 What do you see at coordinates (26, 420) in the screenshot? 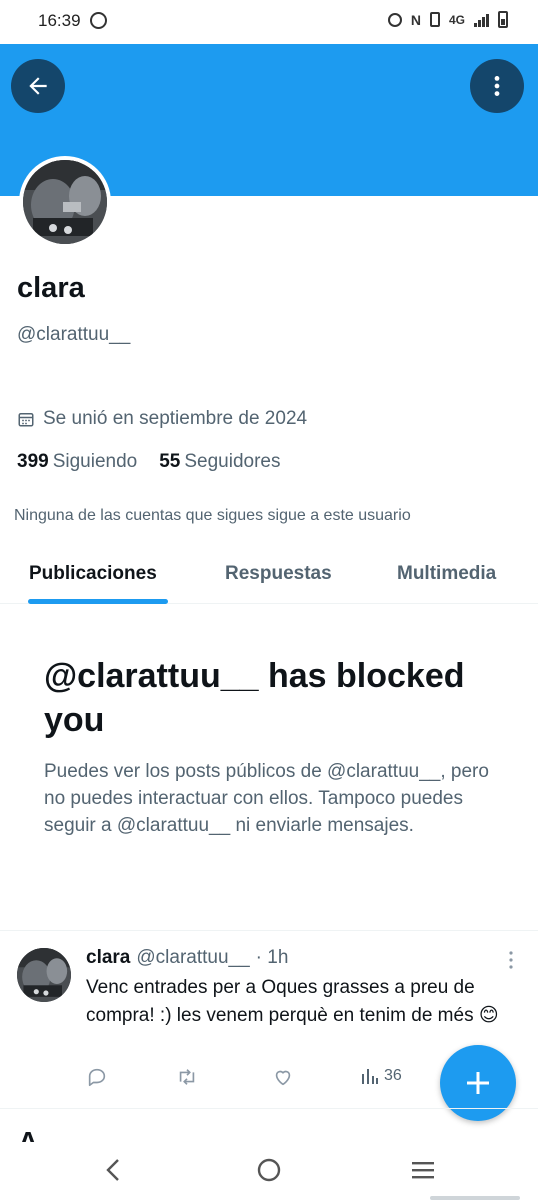
I see `calendar-icon` at bounding box center [26, 420].